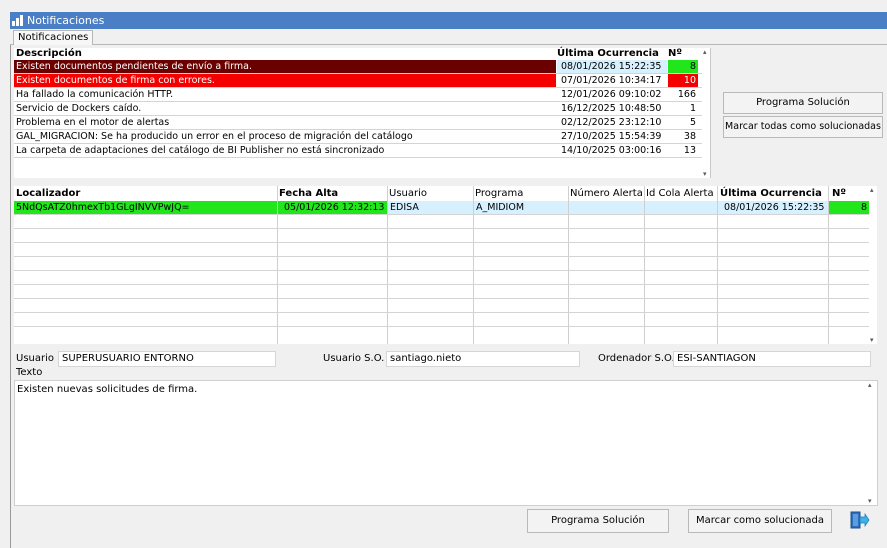 The height and width of the screenshot is (548, 887). What do you see at coordinates (606, 207) in the screenshot?
I see `cell-numero-alerta` at bounding box center [606, 207].